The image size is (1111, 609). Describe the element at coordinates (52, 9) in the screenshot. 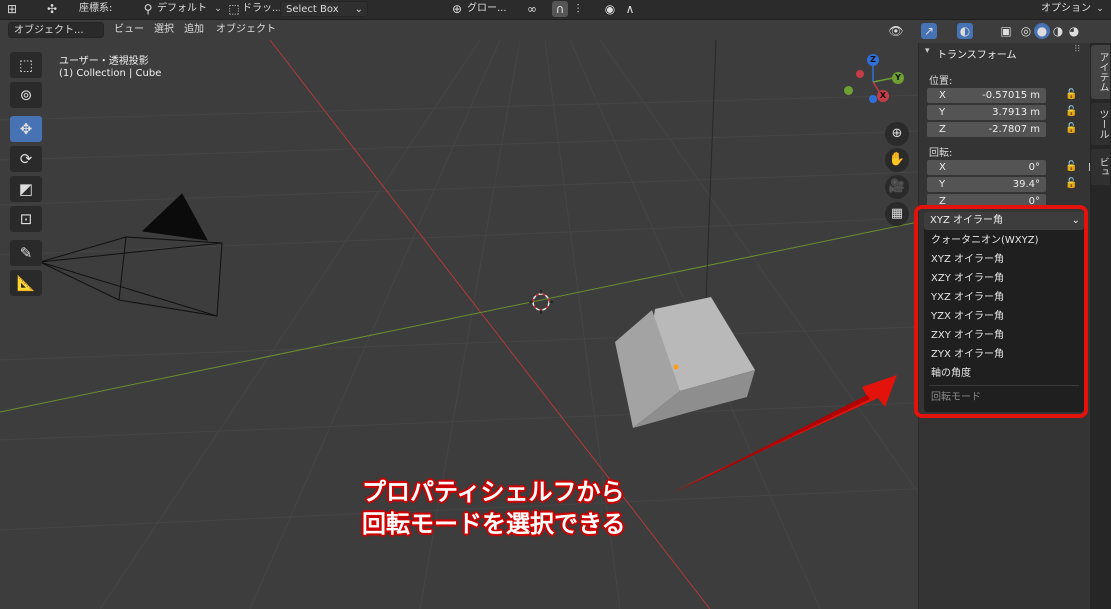

I see `transform-orientation-icon: ✣` at that location.